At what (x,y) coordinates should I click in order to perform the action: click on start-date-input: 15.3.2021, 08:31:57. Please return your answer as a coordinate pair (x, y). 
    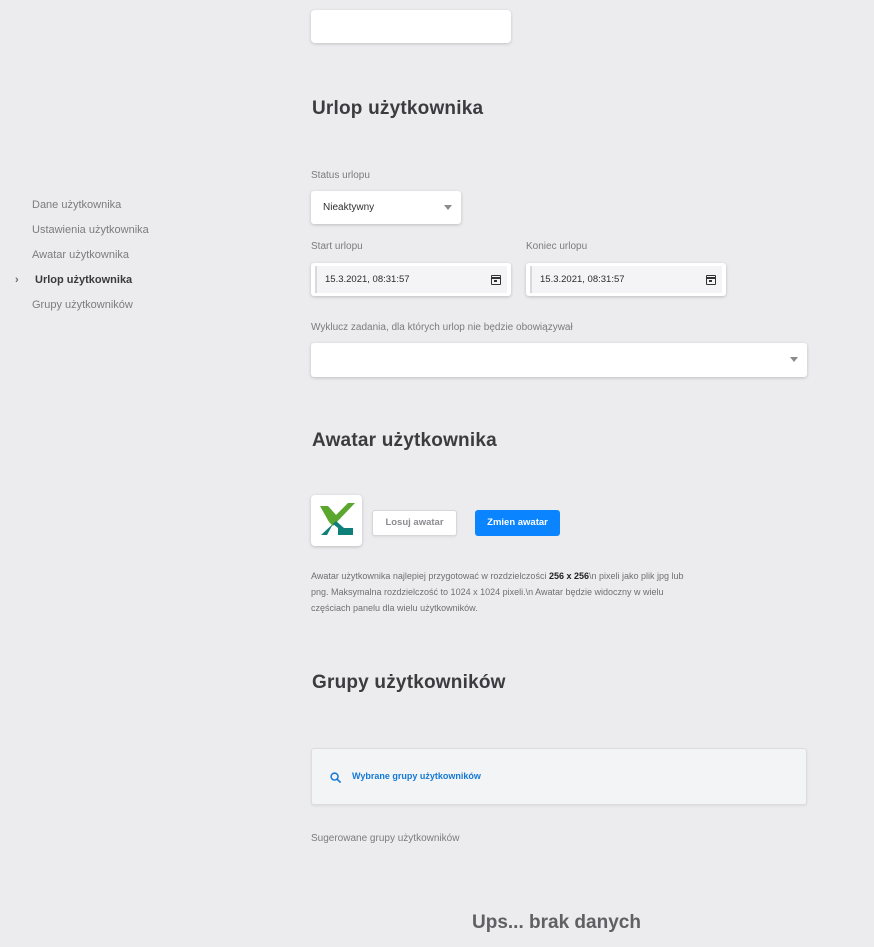
    Looking at the image, I should click on (411, 279).